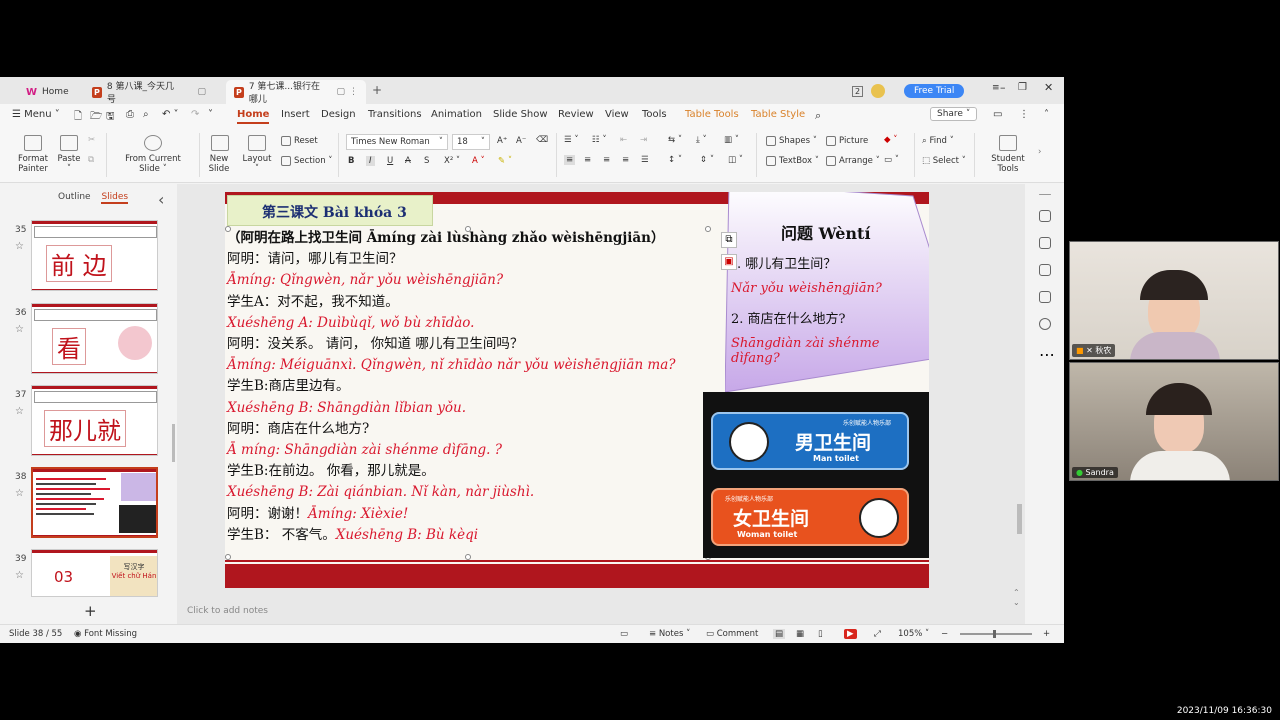  I want to click on menu-button: ☰ Menu ˅, so click(36, 114).